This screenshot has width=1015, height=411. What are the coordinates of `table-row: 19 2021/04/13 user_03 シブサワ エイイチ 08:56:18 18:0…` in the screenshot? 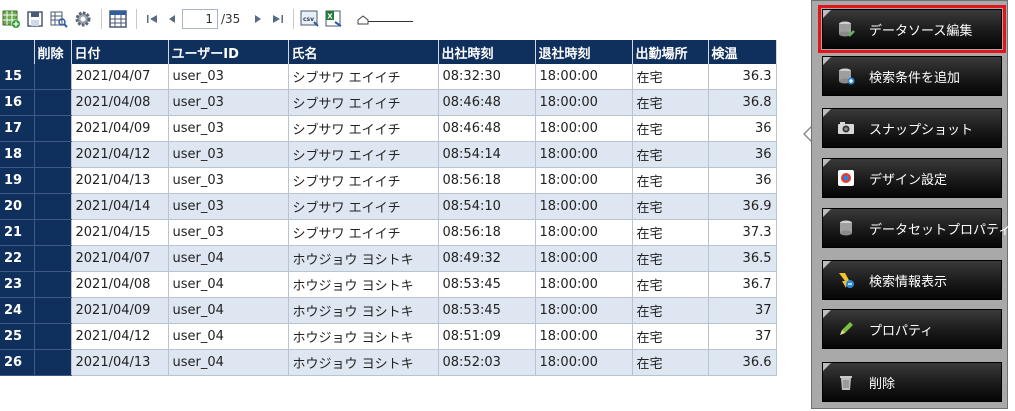 It's located at (388, 180).